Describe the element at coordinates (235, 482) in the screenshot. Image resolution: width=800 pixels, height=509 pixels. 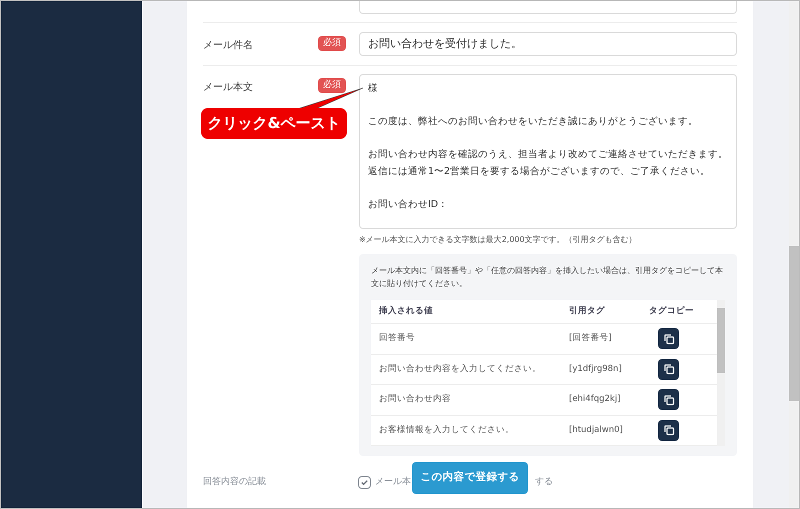
I see `field-label: 回答内容の記載` at that location.